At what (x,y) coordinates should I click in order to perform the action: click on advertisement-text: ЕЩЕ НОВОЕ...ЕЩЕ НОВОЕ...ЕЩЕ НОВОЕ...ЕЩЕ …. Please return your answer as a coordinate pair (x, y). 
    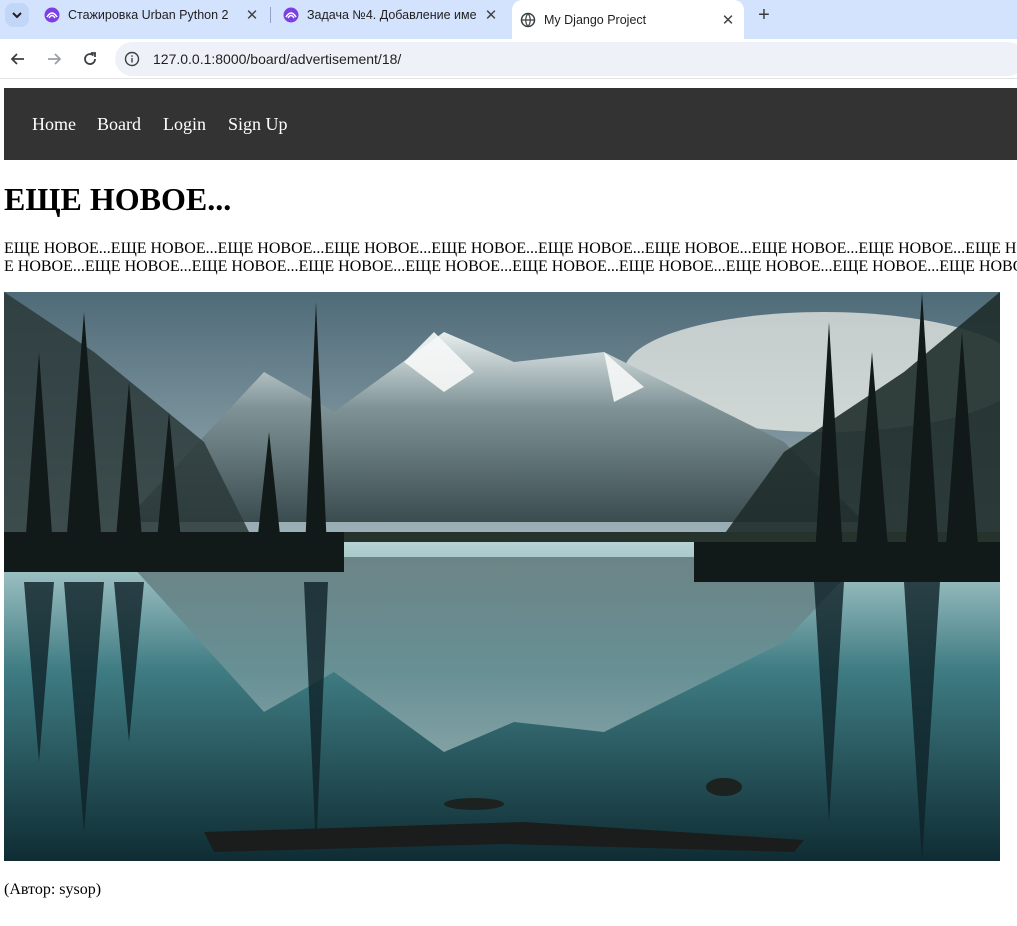
    Looking at the image, I should click on (510, 257).